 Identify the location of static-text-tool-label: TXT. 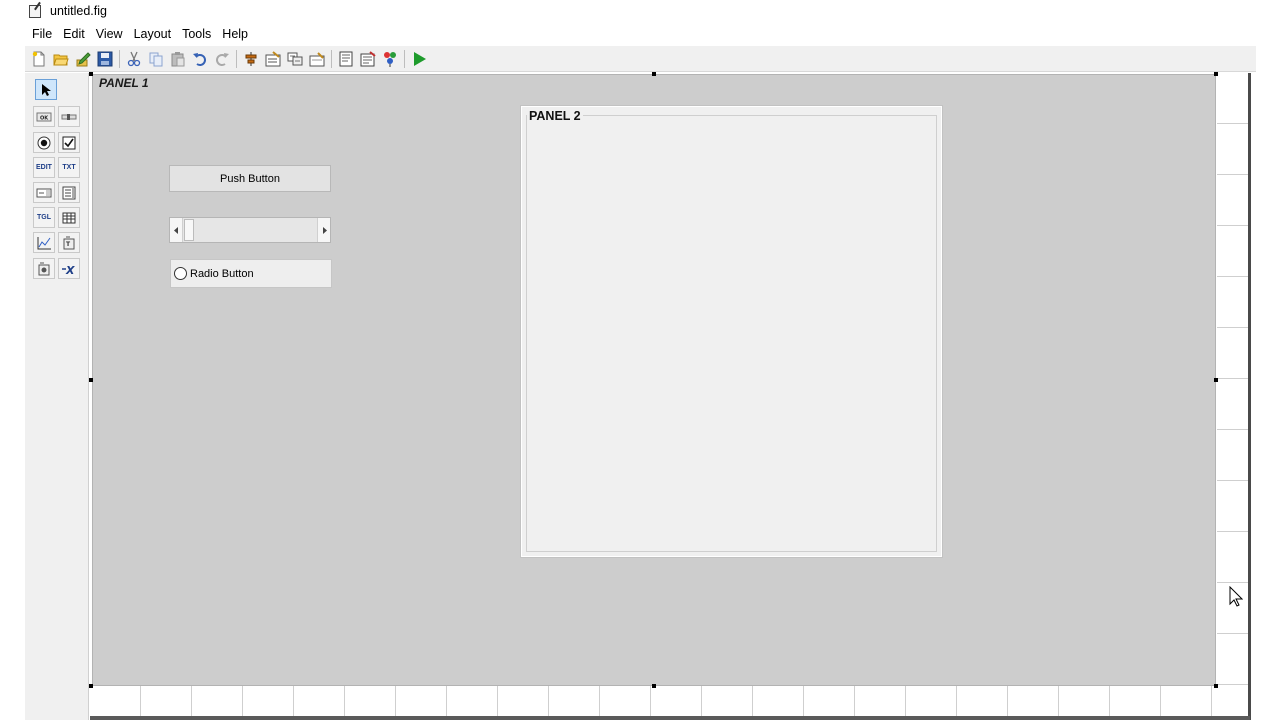
(69, 167).